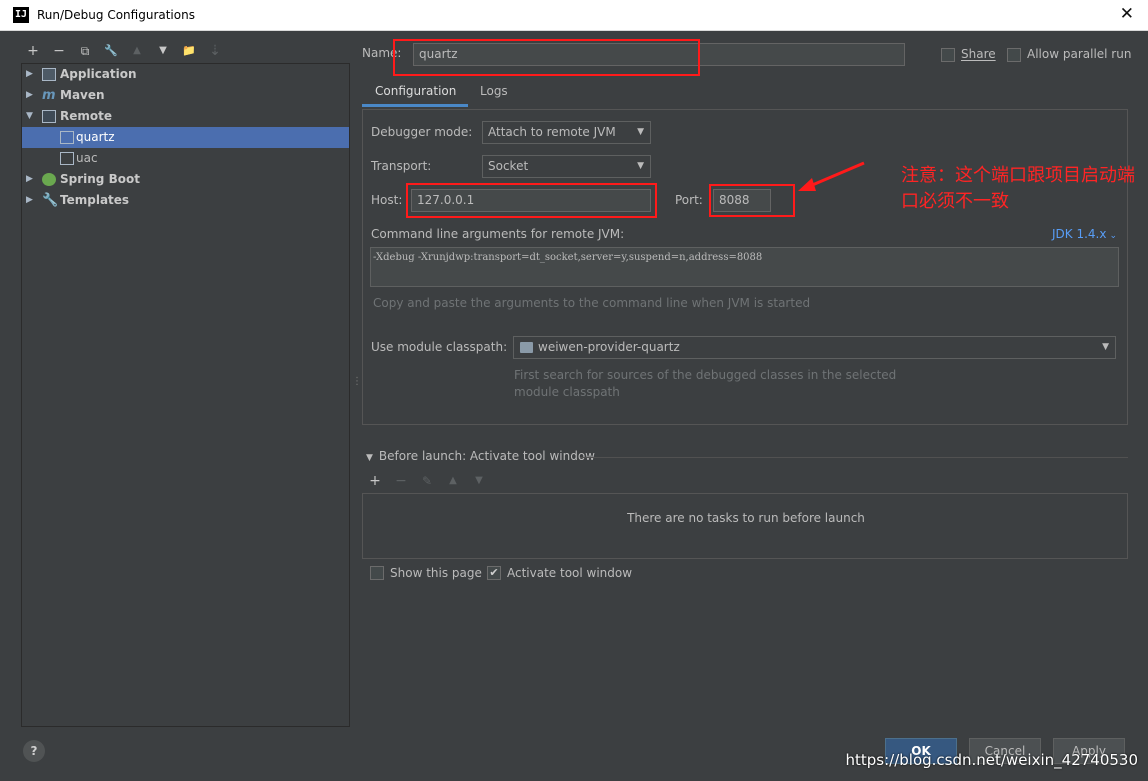 Image resolution: width=1148 pixels, height=781 pixels. I want to click on module-classpath-select: weiwen-provider-quartz ▼, so click(814, 347).